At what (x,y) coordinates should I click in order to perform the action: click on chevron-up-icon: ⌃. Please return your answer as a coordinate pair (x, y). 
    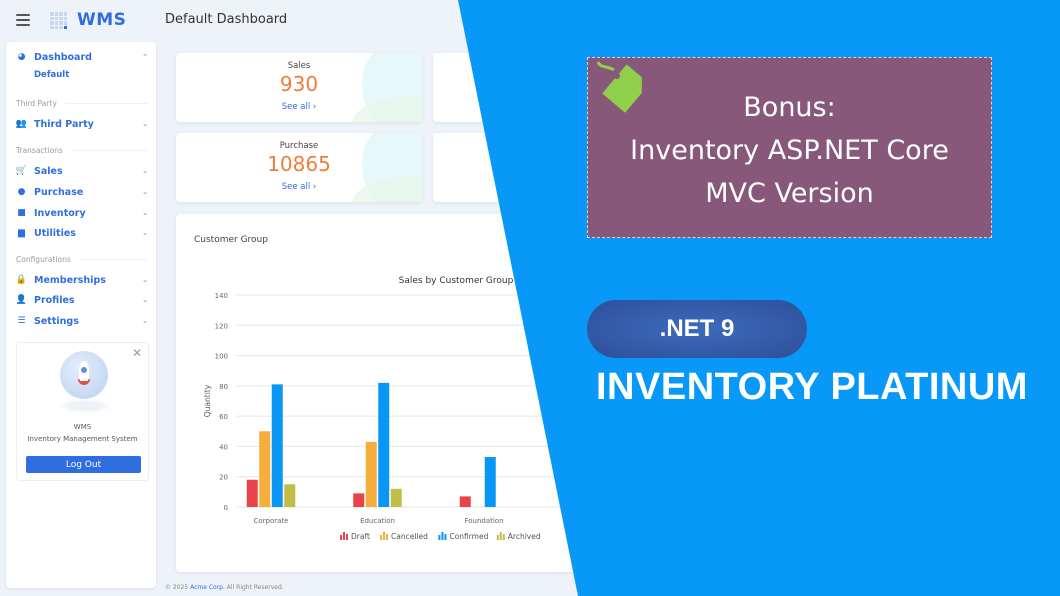
    Looking at the image, I should click on (145, 57).